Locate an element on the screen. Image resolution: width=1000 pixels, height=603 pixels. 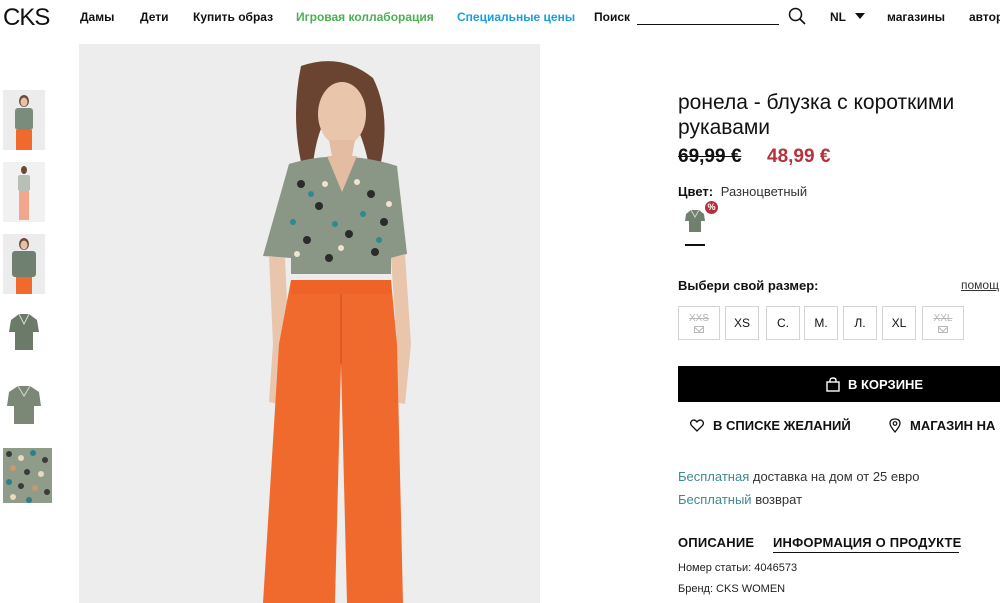
shipping-text: доставка на дом от 25 евро is located at coordinates (836, 476).